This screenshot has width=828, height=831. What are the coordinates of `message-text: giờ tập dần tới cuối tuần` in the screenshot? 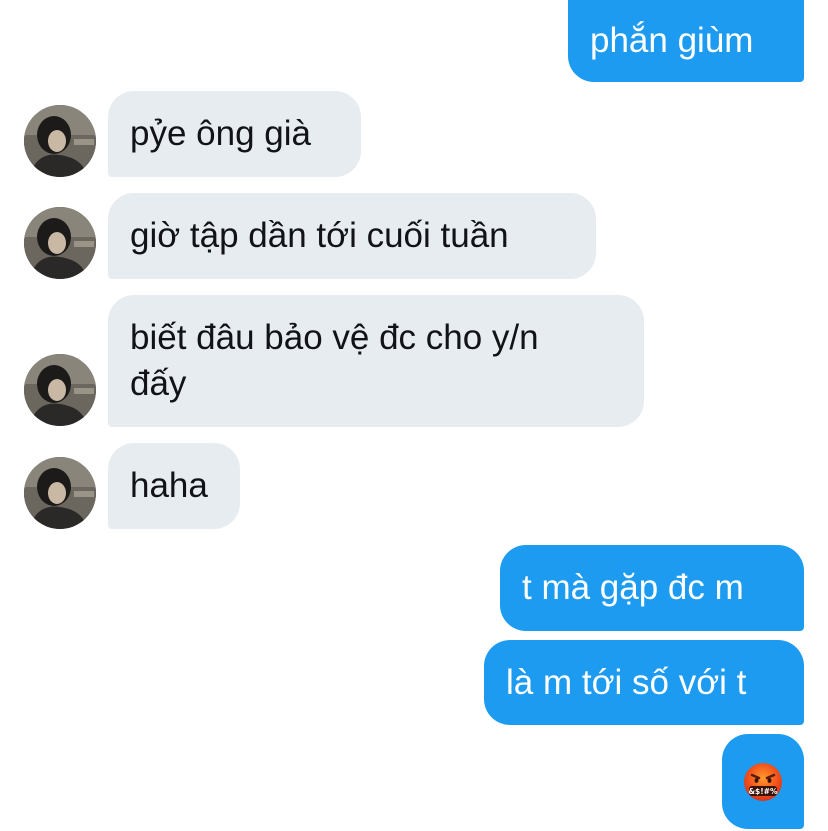 It's located at (319, 235).